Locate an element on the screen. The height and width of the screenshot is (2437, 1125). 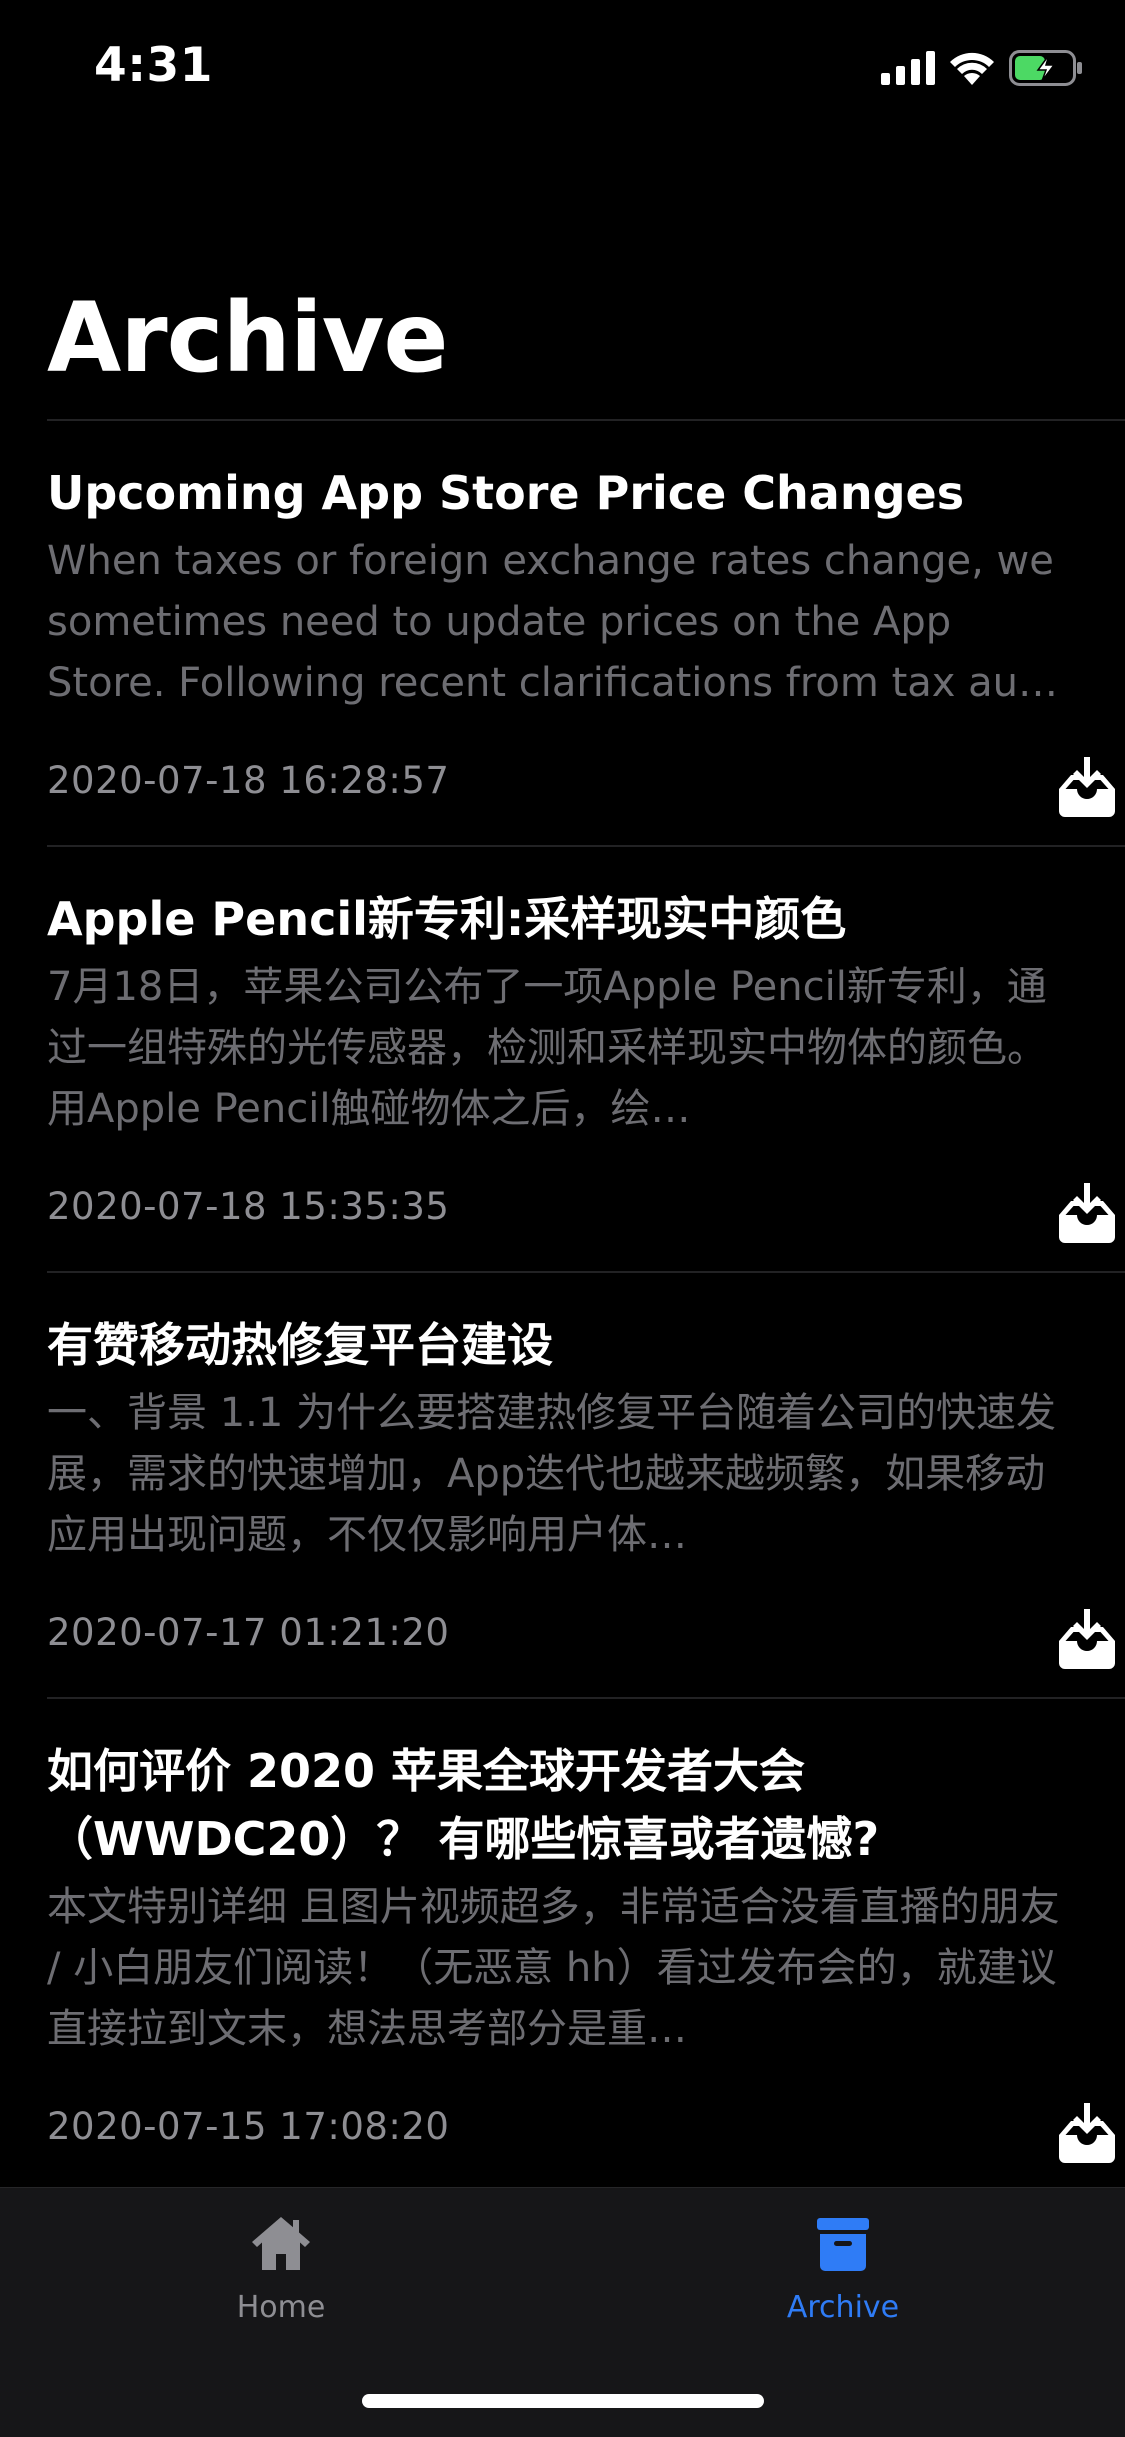
battery-charging-icon is located at coordinates (1045, 68).